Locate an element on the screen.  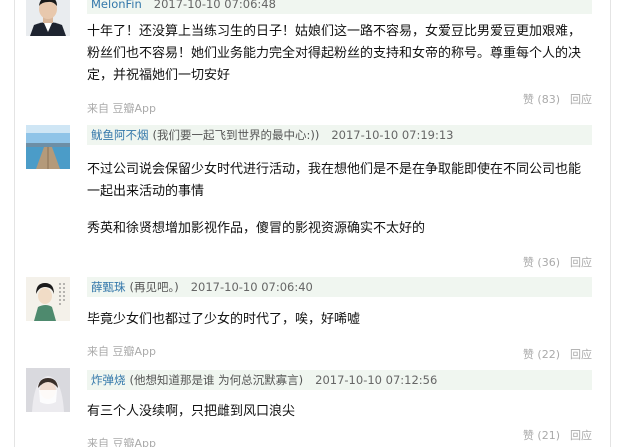
comment-timestamp: 2017-10-10 07:12:56 is located at coordinates (376, 380).